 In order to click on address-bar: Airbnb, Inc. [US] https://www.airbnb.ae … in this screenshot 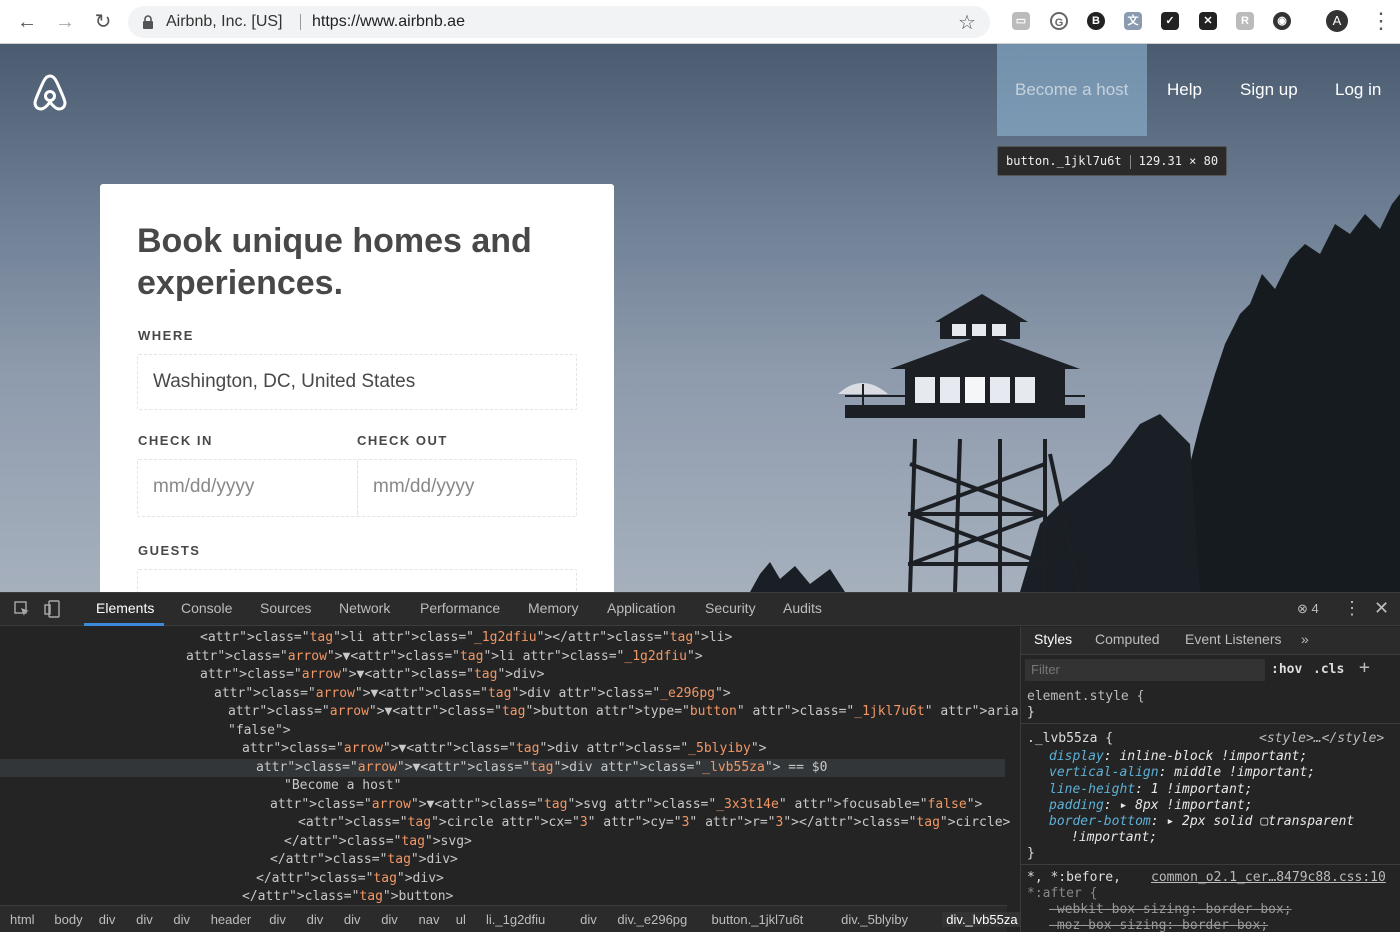, I will do `click(559, 22)`.